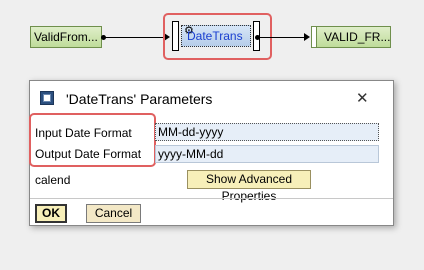 This screenshot has width=424, height=270. What do you see at coordinates (191, 154) in the screenshot?
I see `output-format-value: yyyy-MM-dd` at bounding box center [191, 154].